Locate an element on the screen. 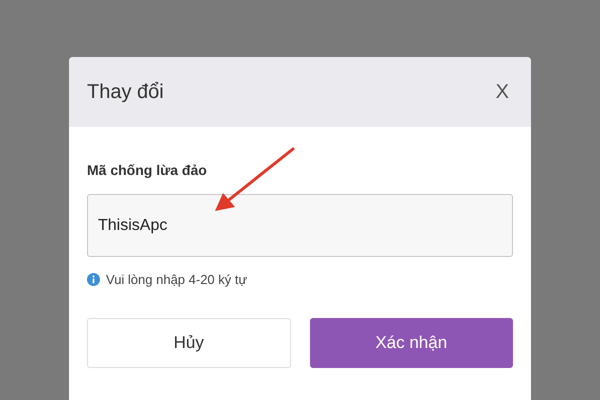 The image size is (600, 400). field-label: Mã chống lừa đảo is located at coordinates (147, 170).